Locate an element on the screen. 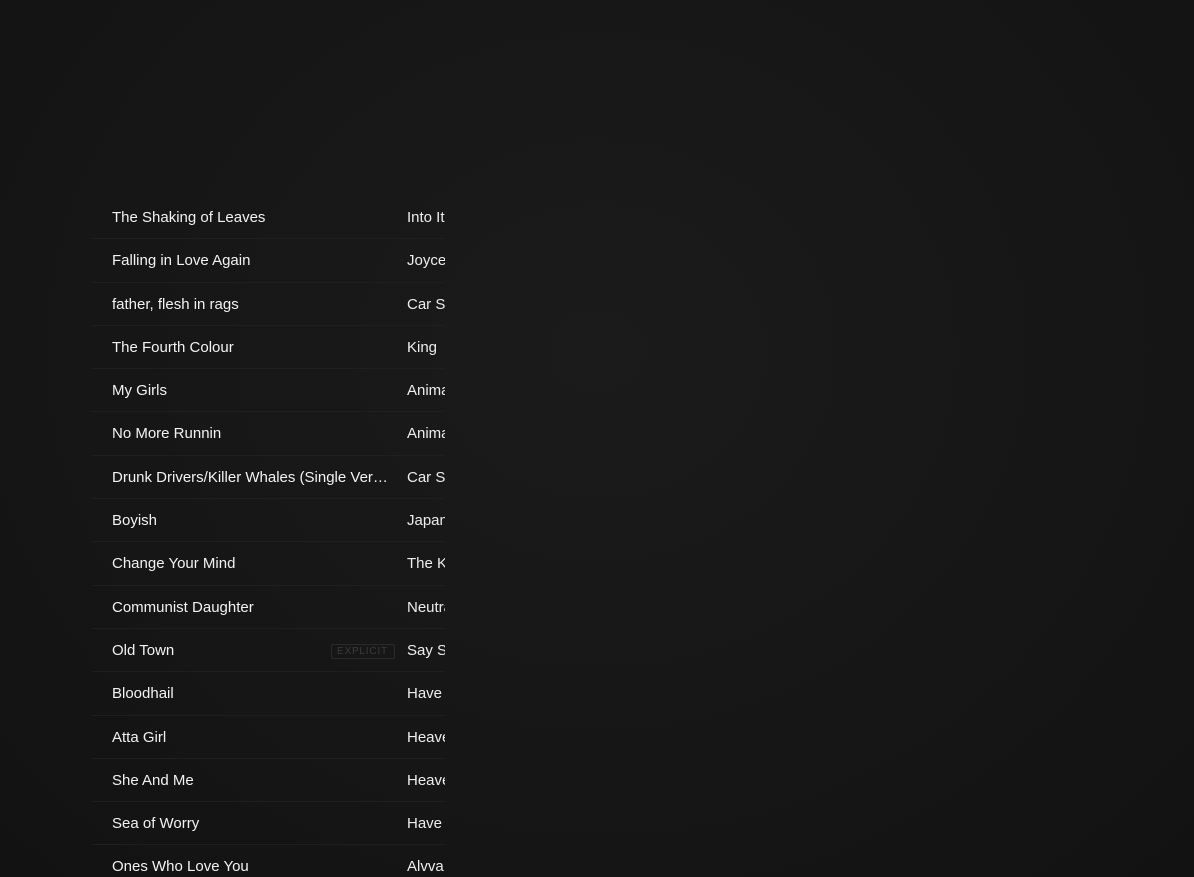 This screenshot has width=1194, height=877. track-row: Atta Girl Heave is located at coordinates (268, 737).